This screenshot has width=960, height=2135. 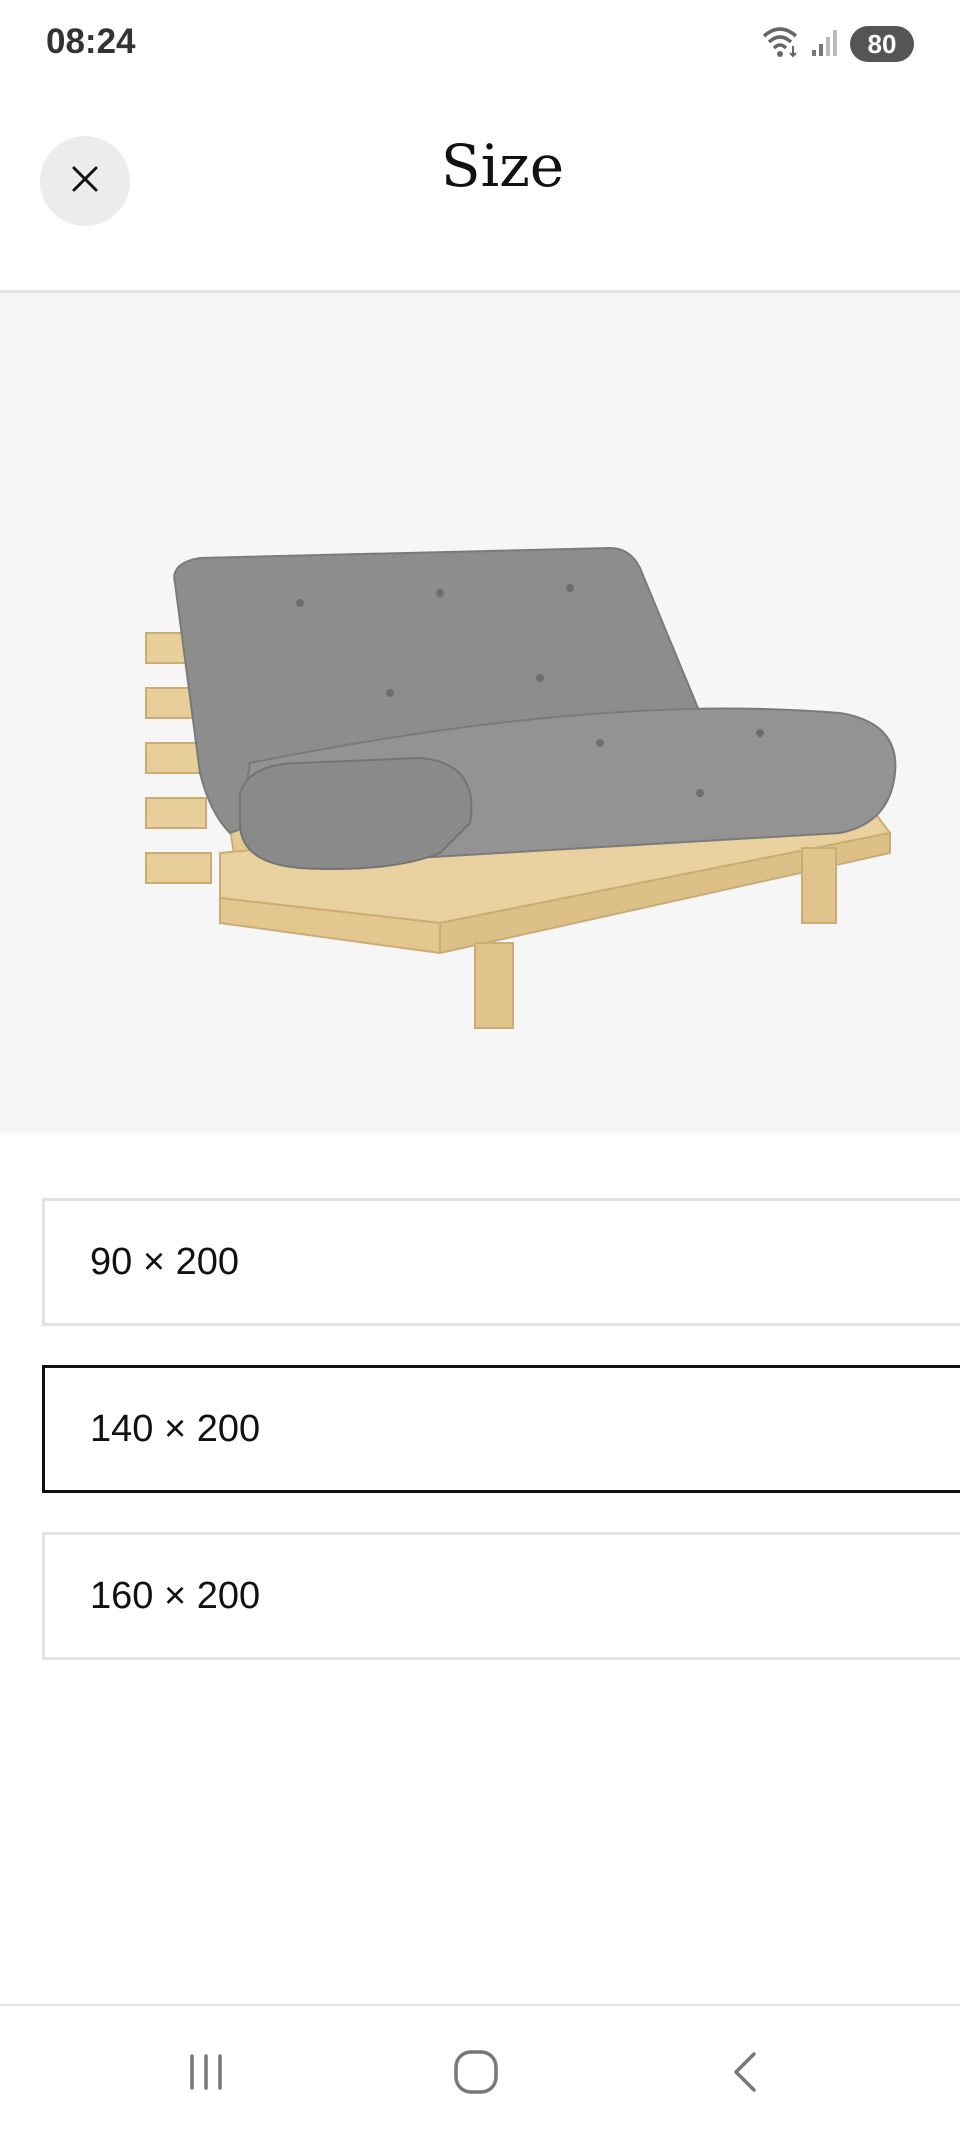 What do you see at coordinates (501, 1596) in the screenshot?
I see `size-option-160x200: 160 × 200` at bounding box center [501, 1596].